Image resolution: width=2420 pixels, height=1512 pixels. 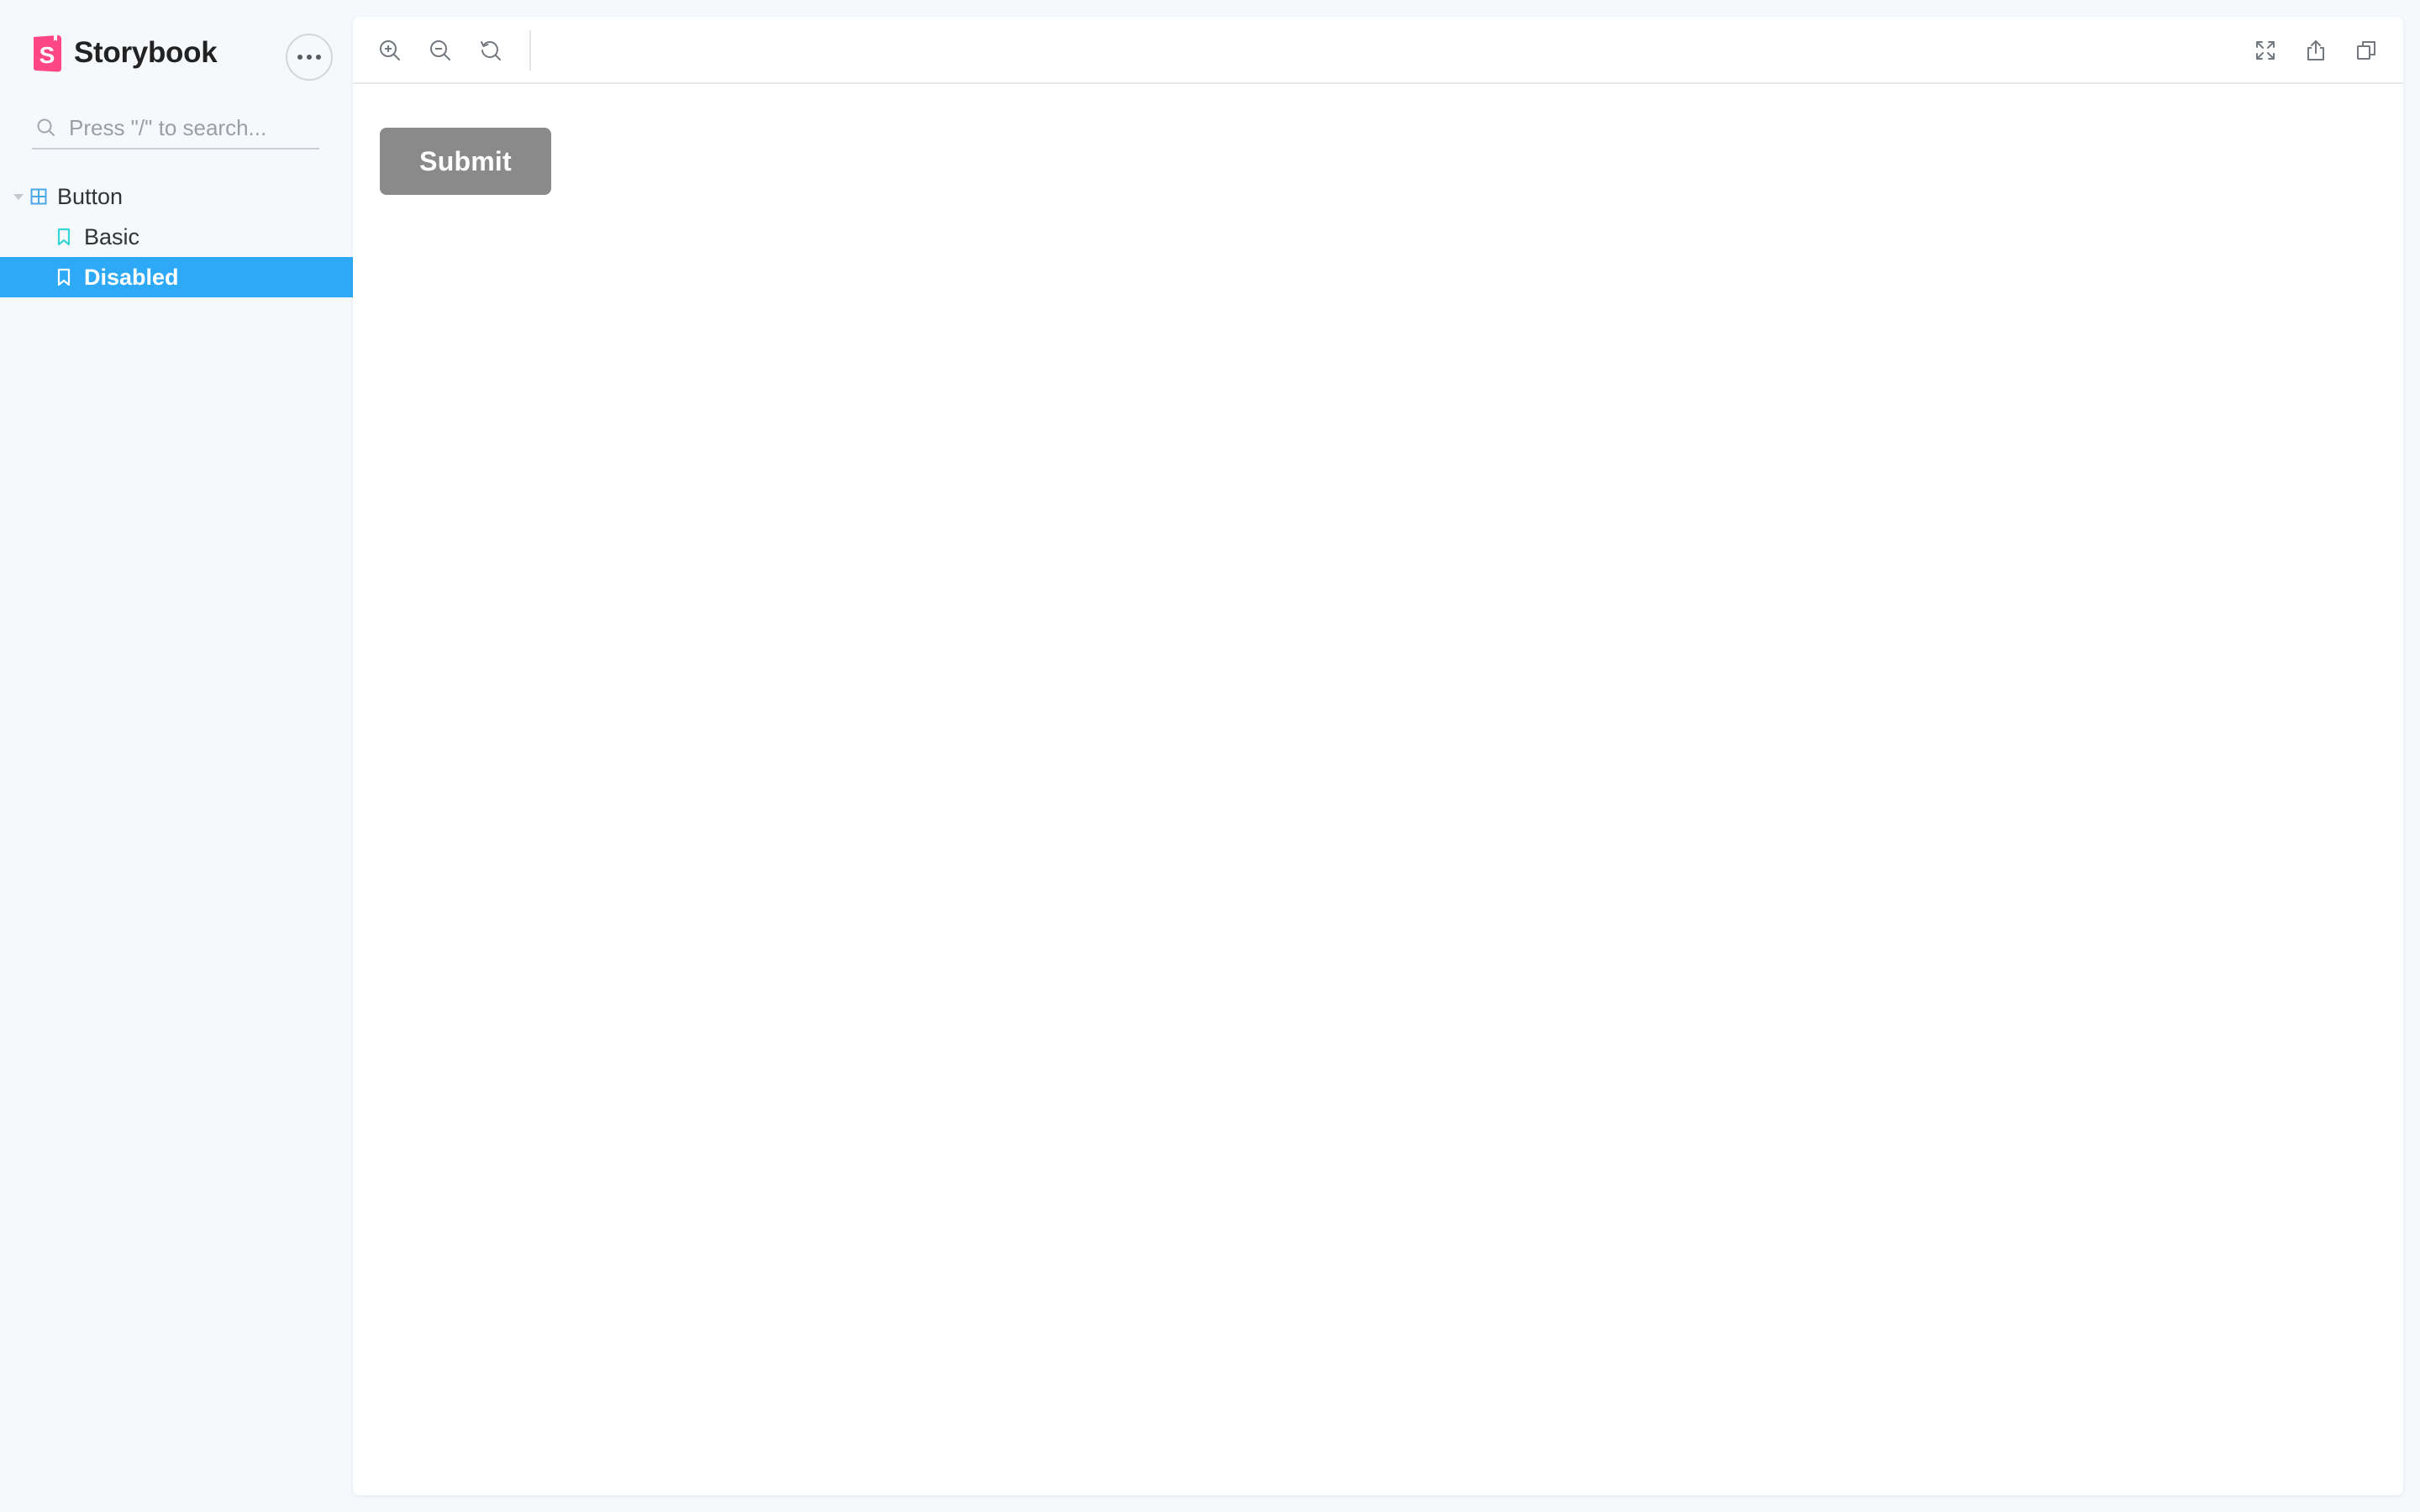 I want to click on story-tree: Button Basic Disabled, so click(x=176, y=236).